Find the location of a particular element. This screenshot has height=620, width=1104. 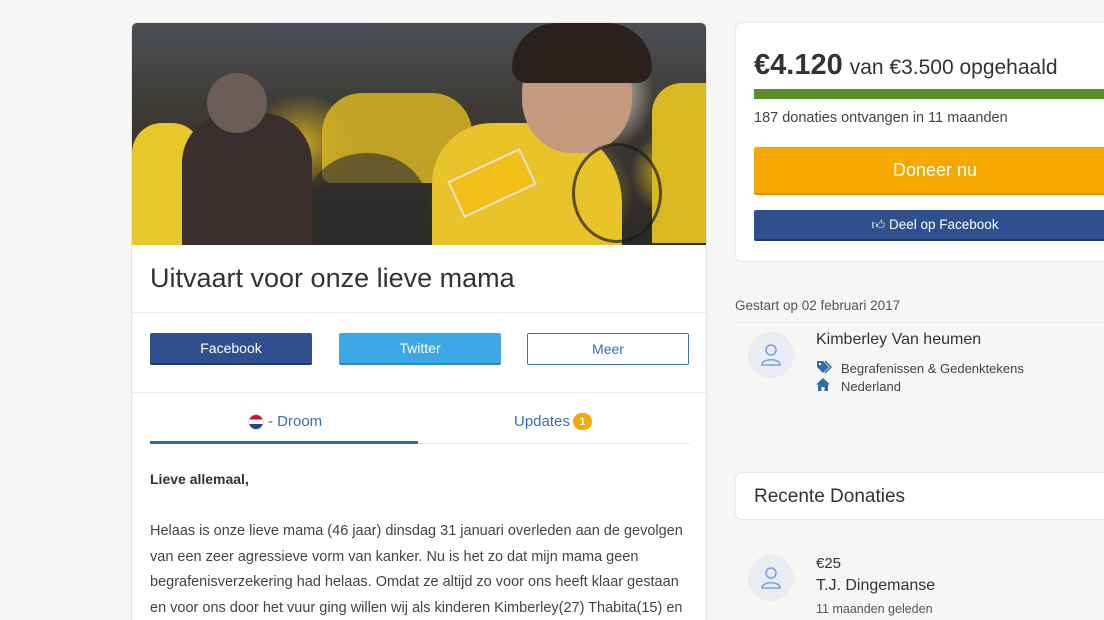

tab-updates-label: Updates is located at coordinates (542, 421).